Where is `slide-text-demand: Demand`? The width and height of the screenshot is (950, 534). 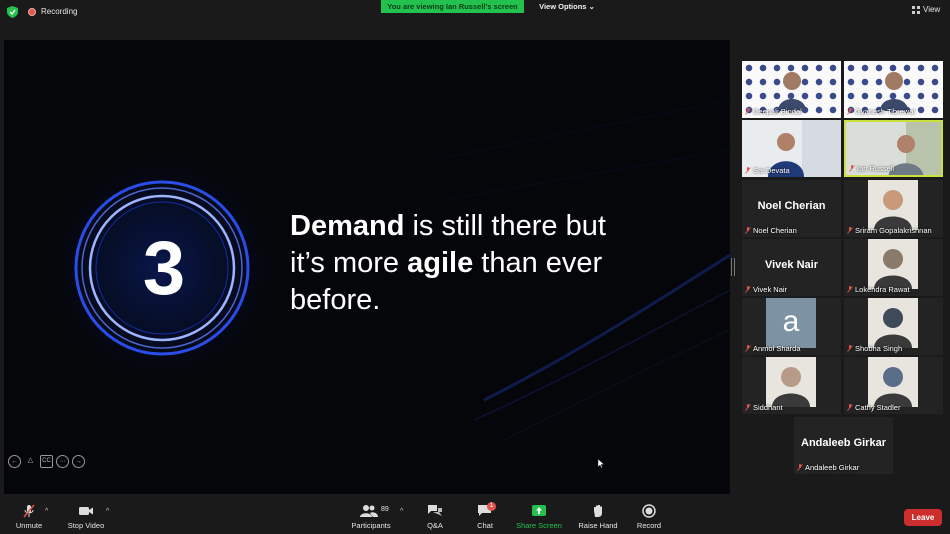 slide-text-demand: Demand is located at coordinates (347, 226).